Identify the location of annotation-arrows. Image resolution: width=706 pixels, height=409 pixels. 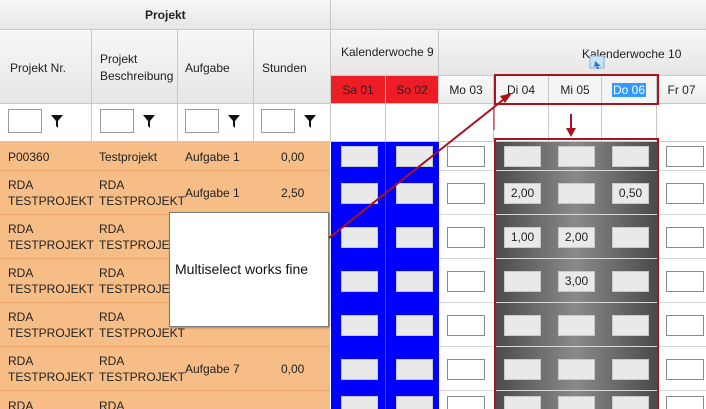
(452, 166).